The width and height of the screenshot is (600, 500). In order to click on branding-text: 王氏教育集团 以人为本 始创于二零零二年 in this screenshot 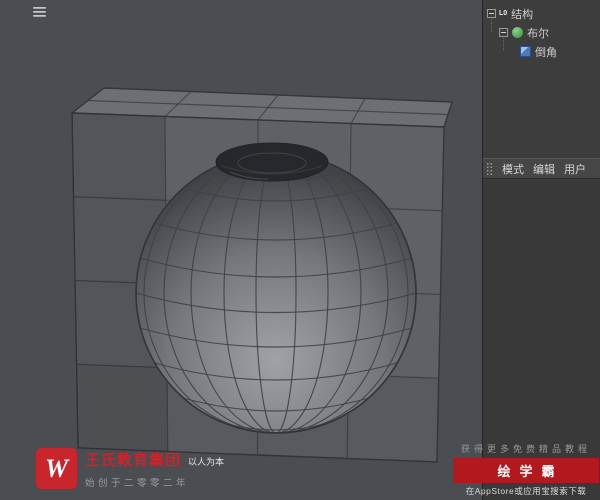, I will do `click(154, 469)`.